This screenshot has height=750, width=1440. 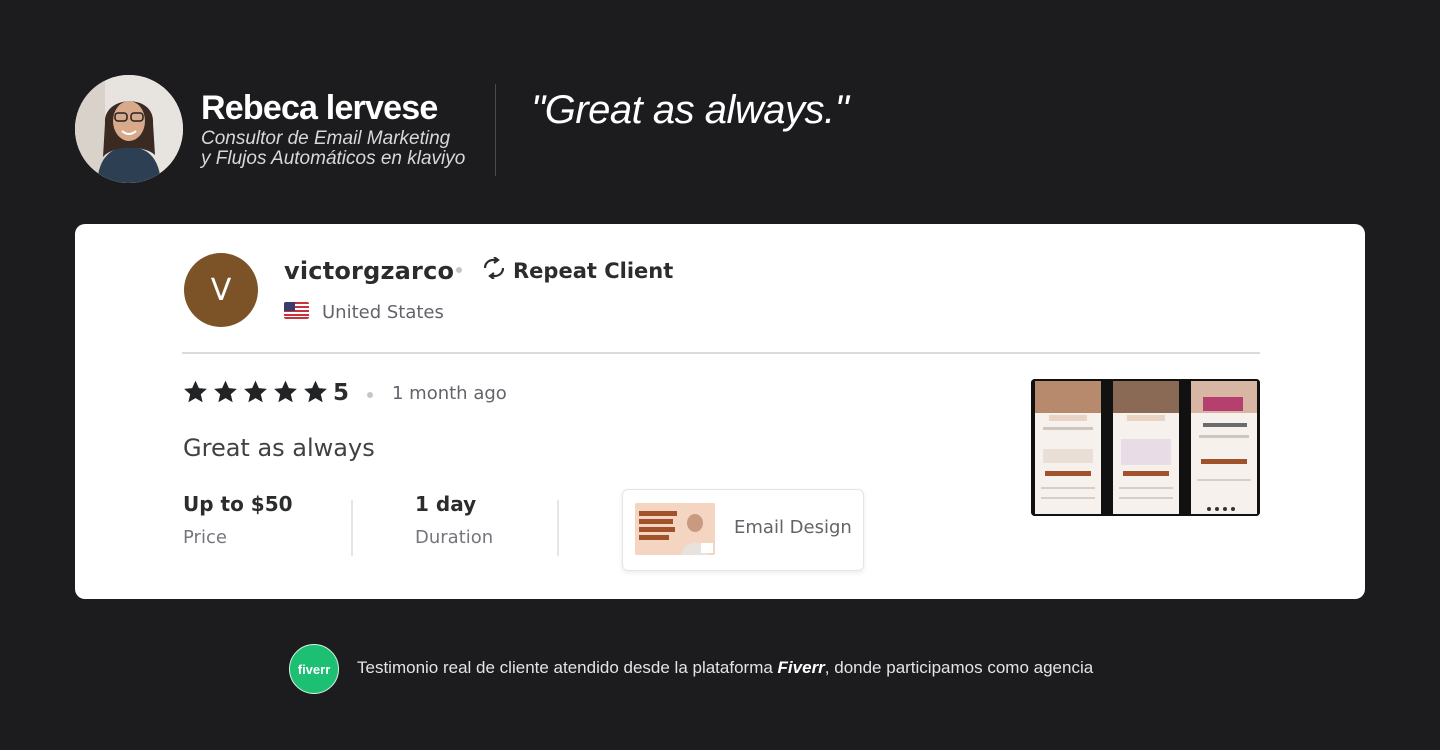 I want to click on fiverr-logo-text: fiverr, so click(x=314, y=669).